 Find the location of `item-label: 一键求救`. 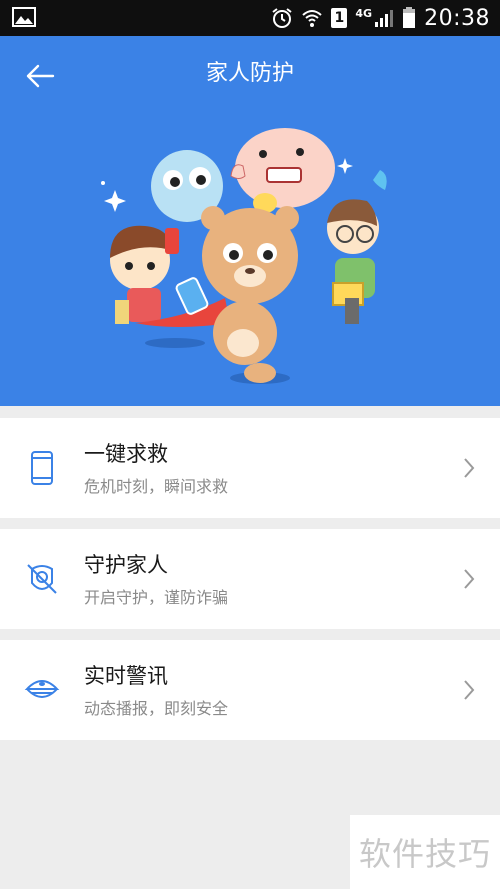

item-label: 一键求救 is located at coordinates (126, 454).